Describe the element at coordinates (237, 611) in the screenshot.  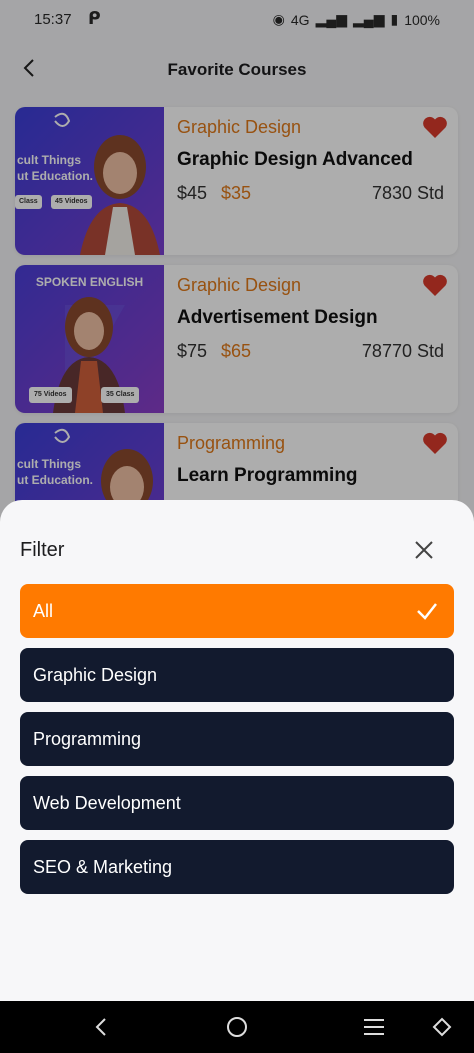
I see `filter-option-all: All` at that location.